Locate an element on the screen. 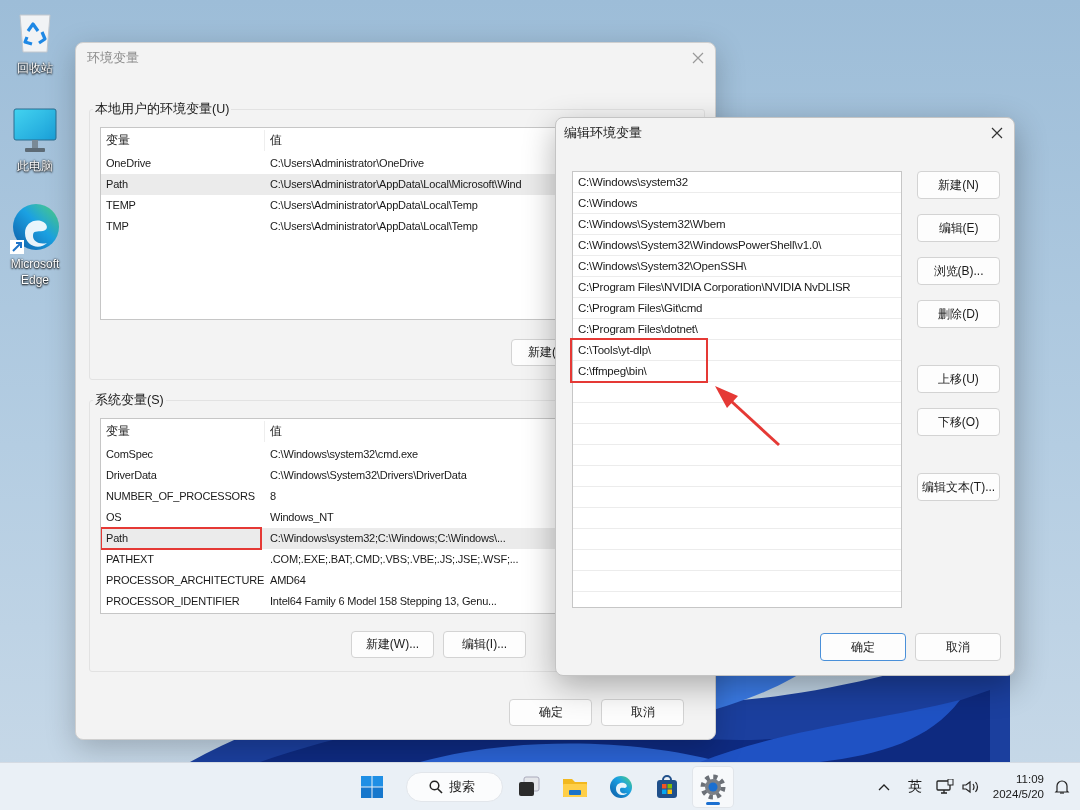 The height and width of the screenshot is (810, 1080). table-cell-text: PATHEXT is located at coordinates (130, 559).